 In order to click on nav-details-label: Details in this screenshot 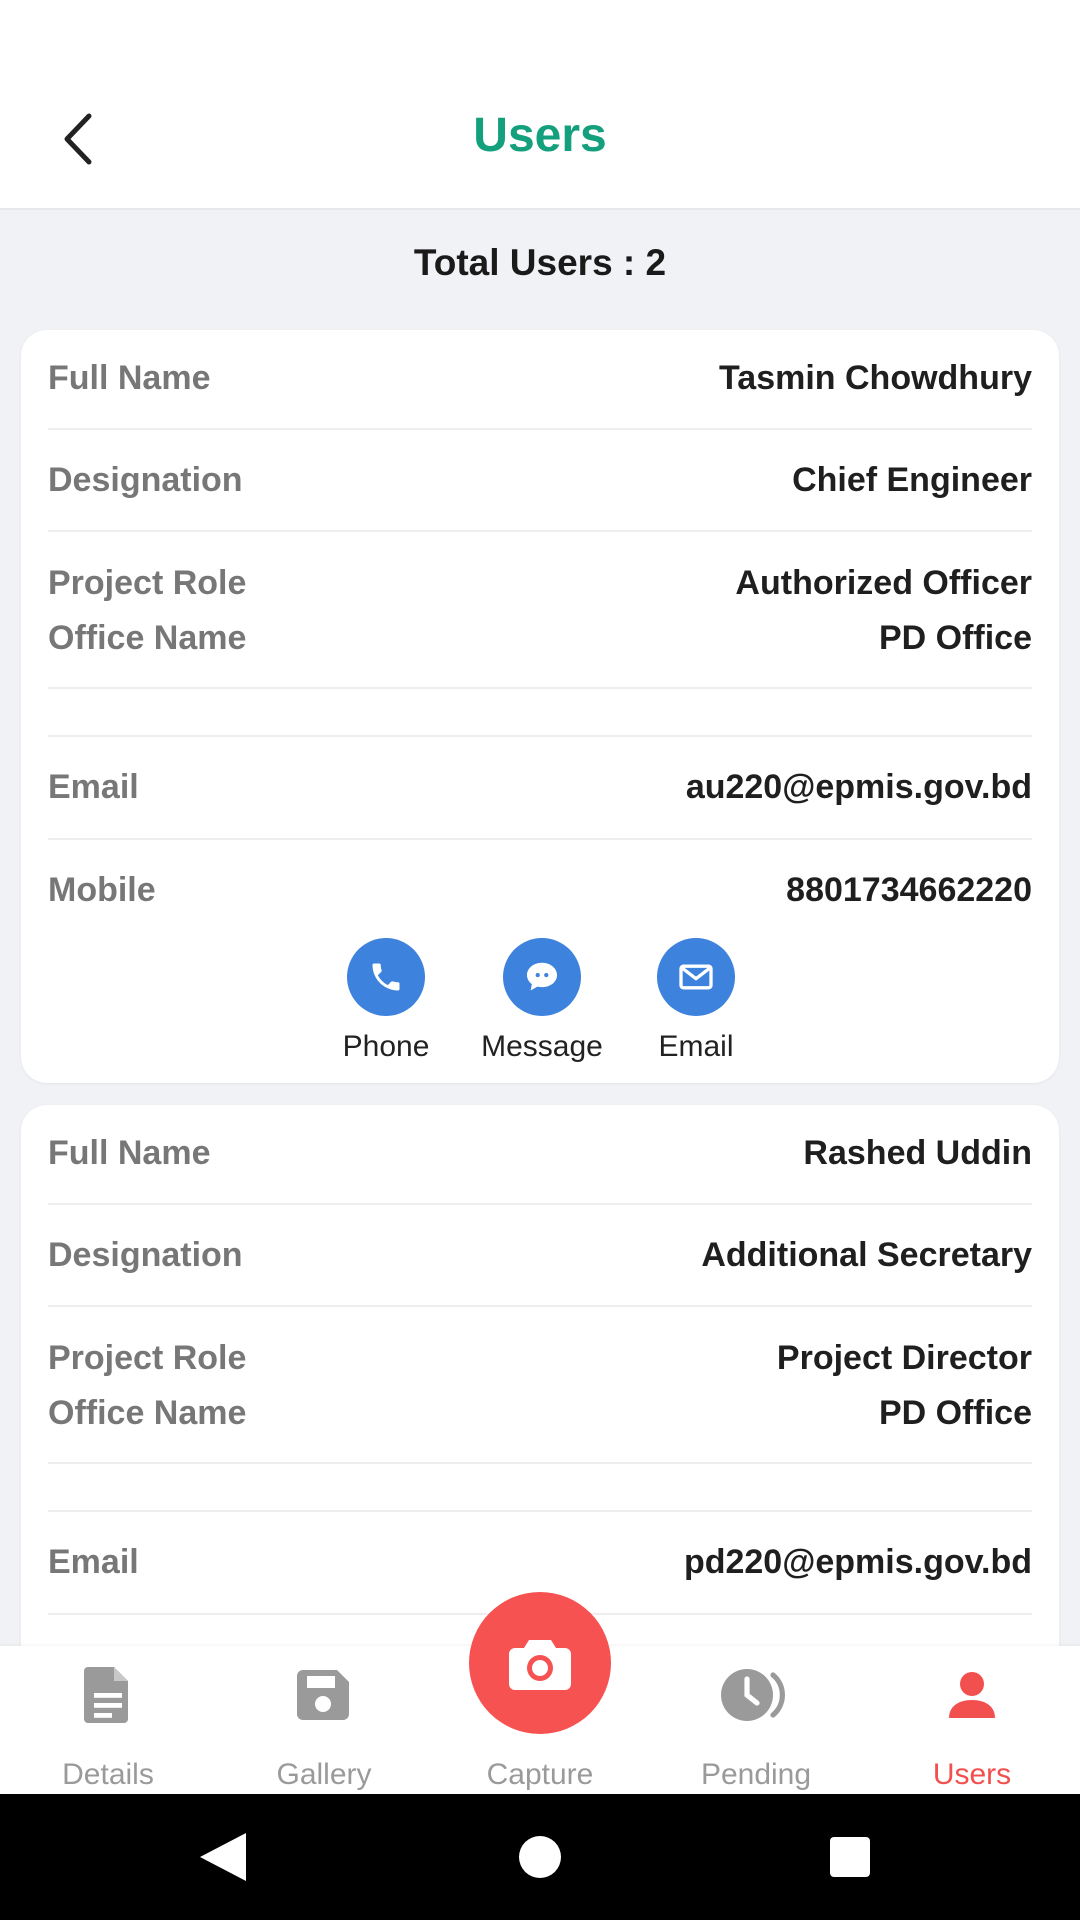, I will do `click(108, 1774)`.